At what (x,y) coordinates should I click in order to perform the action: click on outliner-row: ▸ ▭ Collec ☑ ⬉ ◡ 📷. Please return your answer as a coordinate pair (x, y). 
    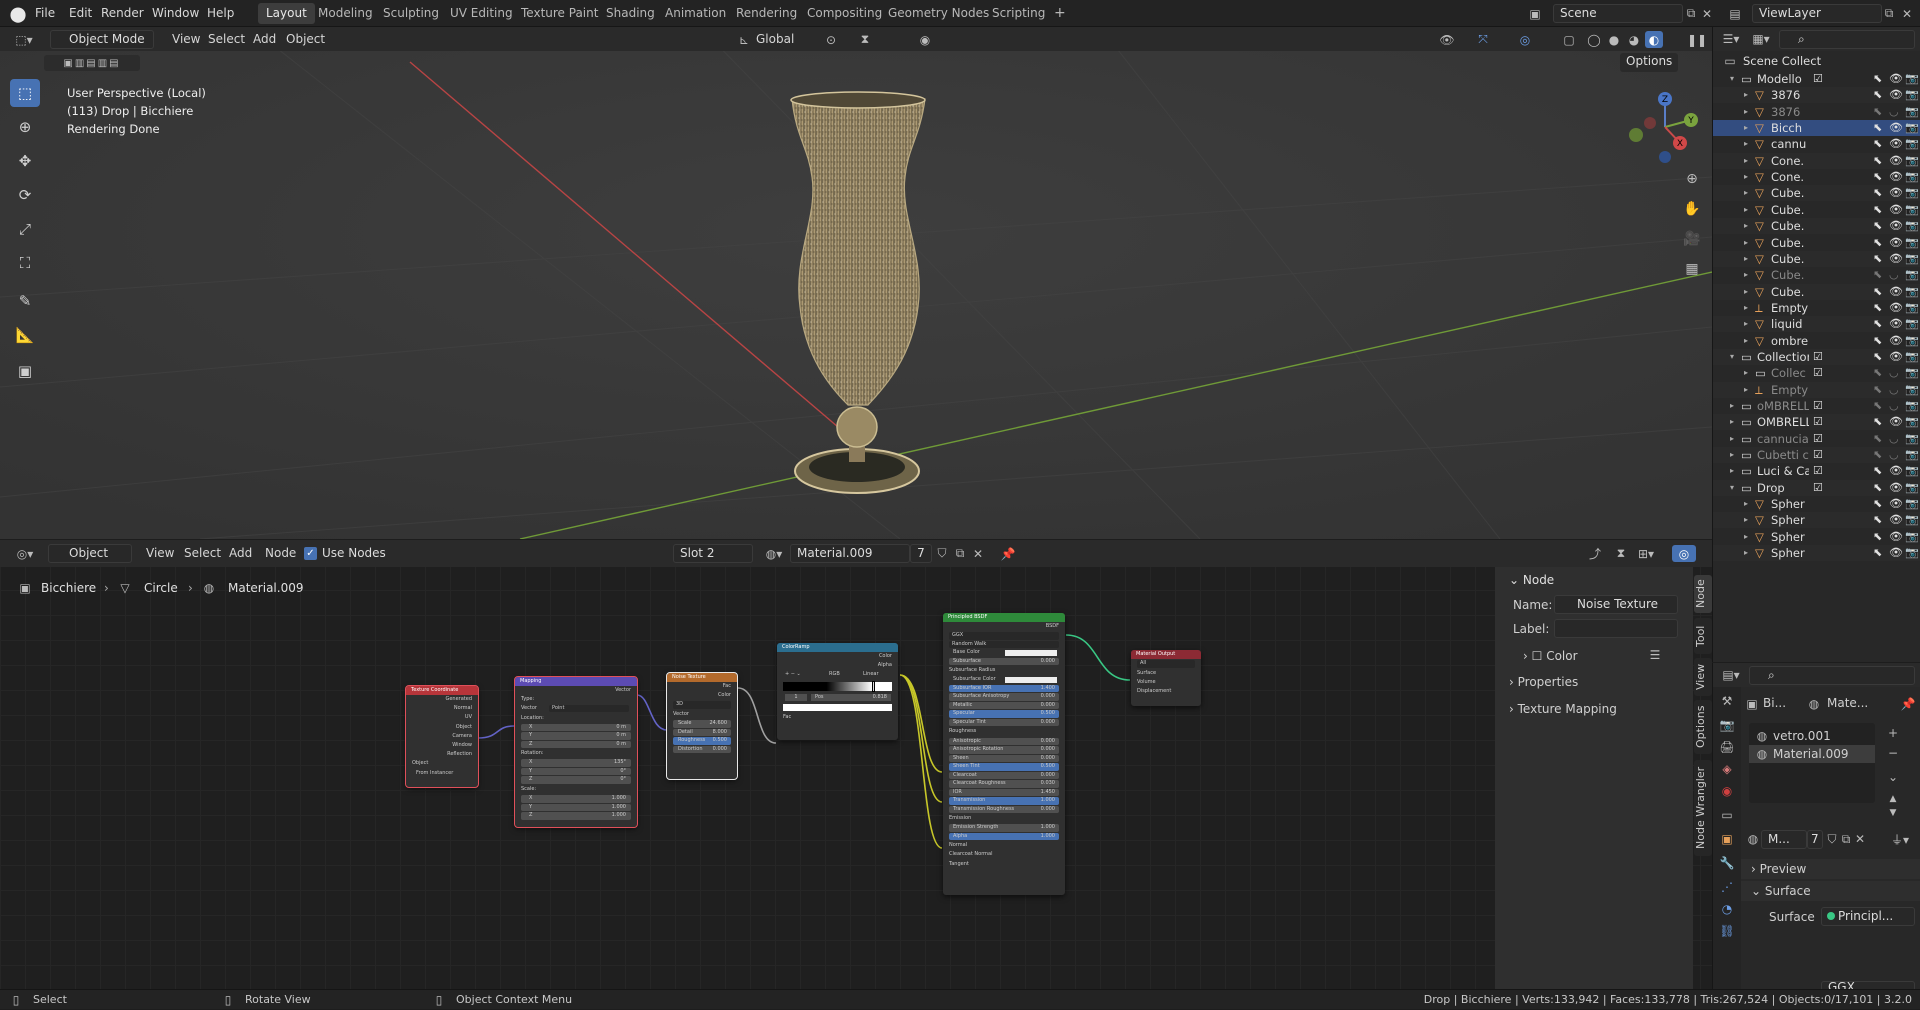
    Looking at the image, I should click on (1816, 373).